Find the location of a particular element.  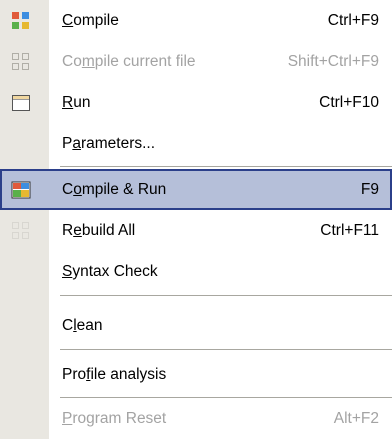

menu-item-rebuild-all: Rebuild All Ctrl+F11 is located at coordinates (196, 230).